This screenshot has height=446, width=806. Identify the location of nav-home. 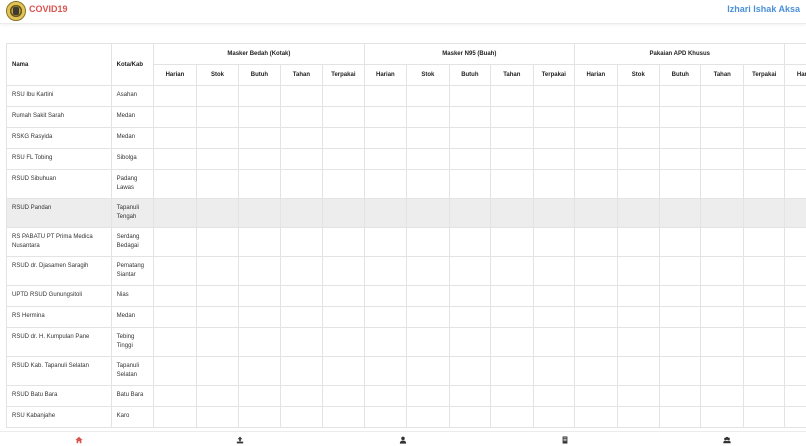
(79, 440).